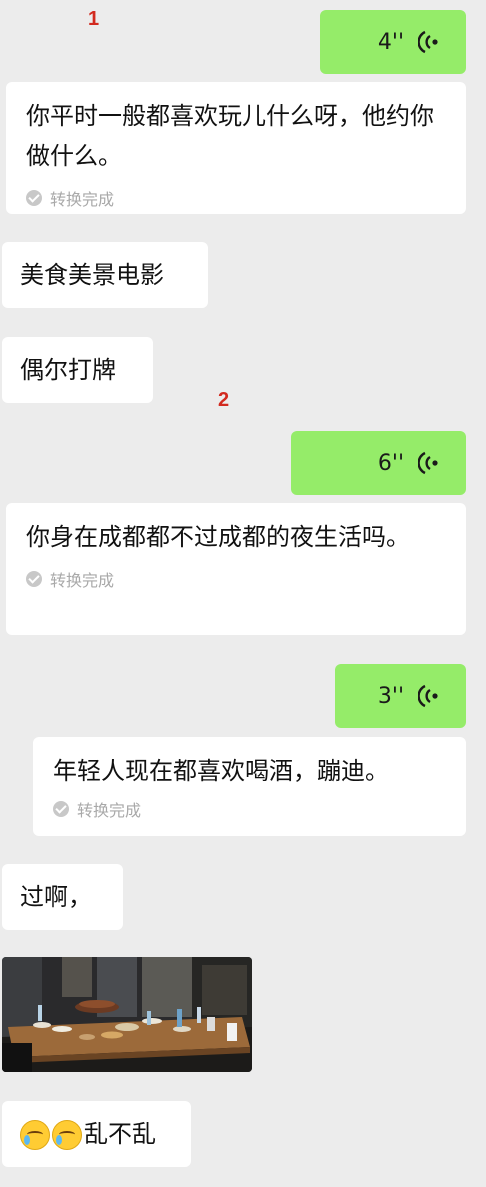  What do you see at coordinates (390, 463) in the screenshot?
I see `voice-duration: 6''` at bounding box center [390, 463].